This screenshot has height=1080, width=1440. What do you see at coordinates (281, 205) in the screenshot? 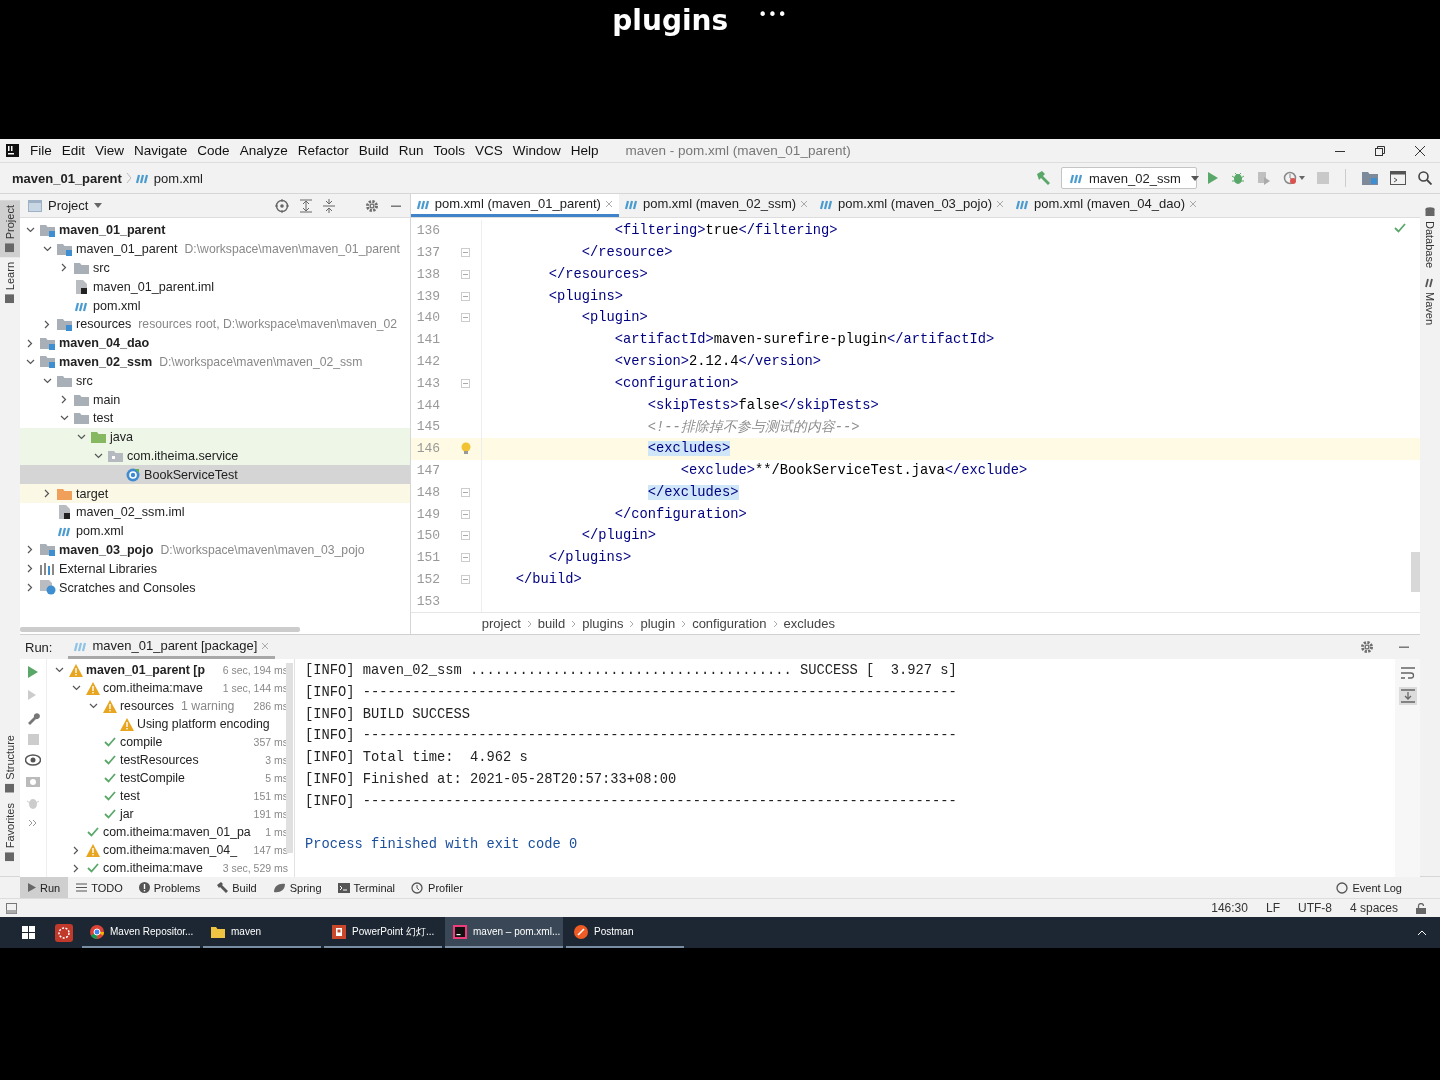
I see `locate-icon` at bounding box center [281, 205].